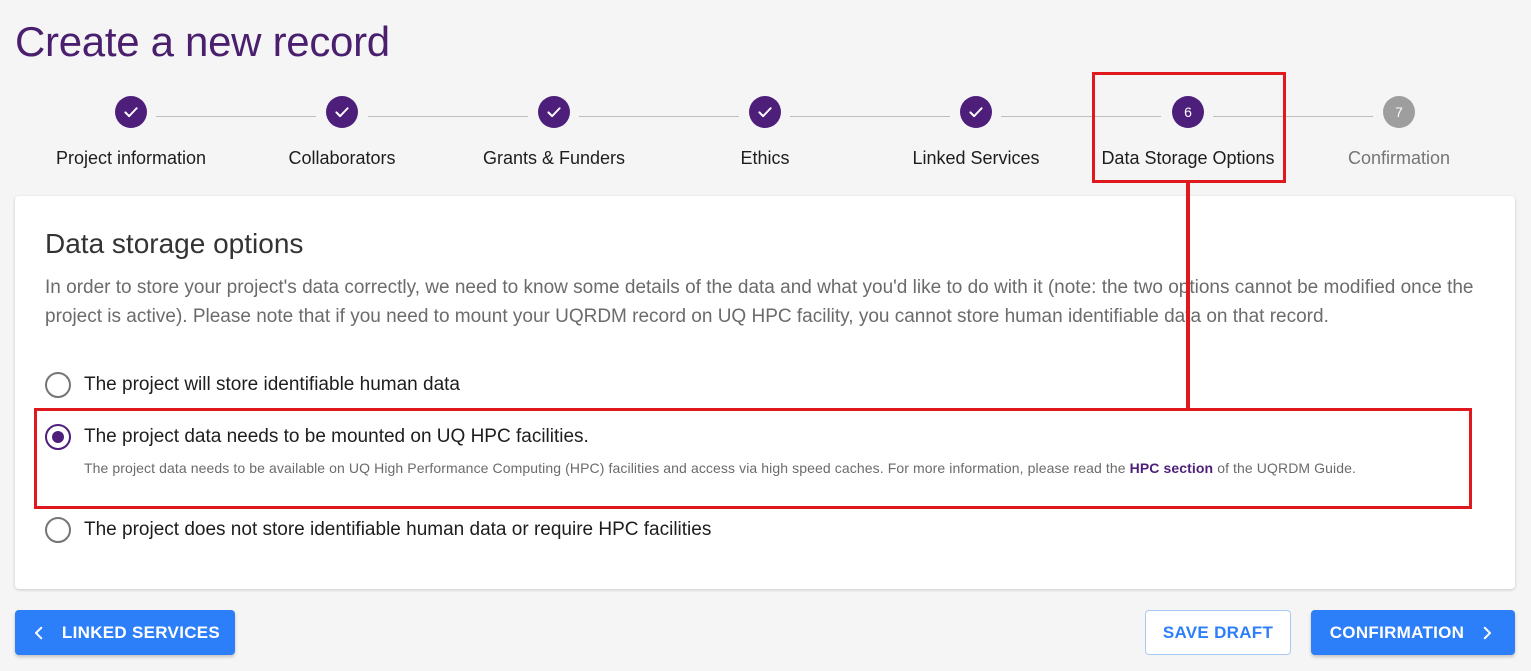  What do you see at coordinates (1189, 127) in the screenshot?
I see `highlight-box-step` at bounding box center [1189, 127].